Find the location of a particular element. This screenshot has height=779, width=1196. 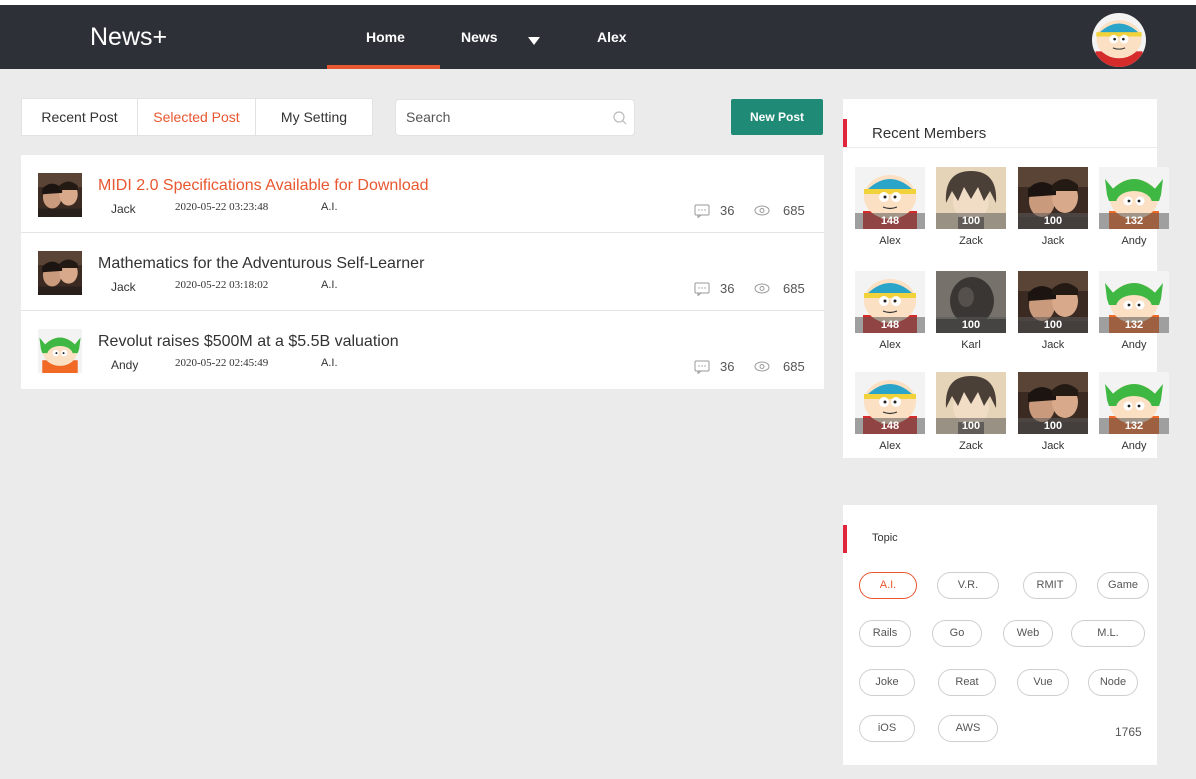

tab-recent-post: Recent Post is located at coordinates (80, 117).